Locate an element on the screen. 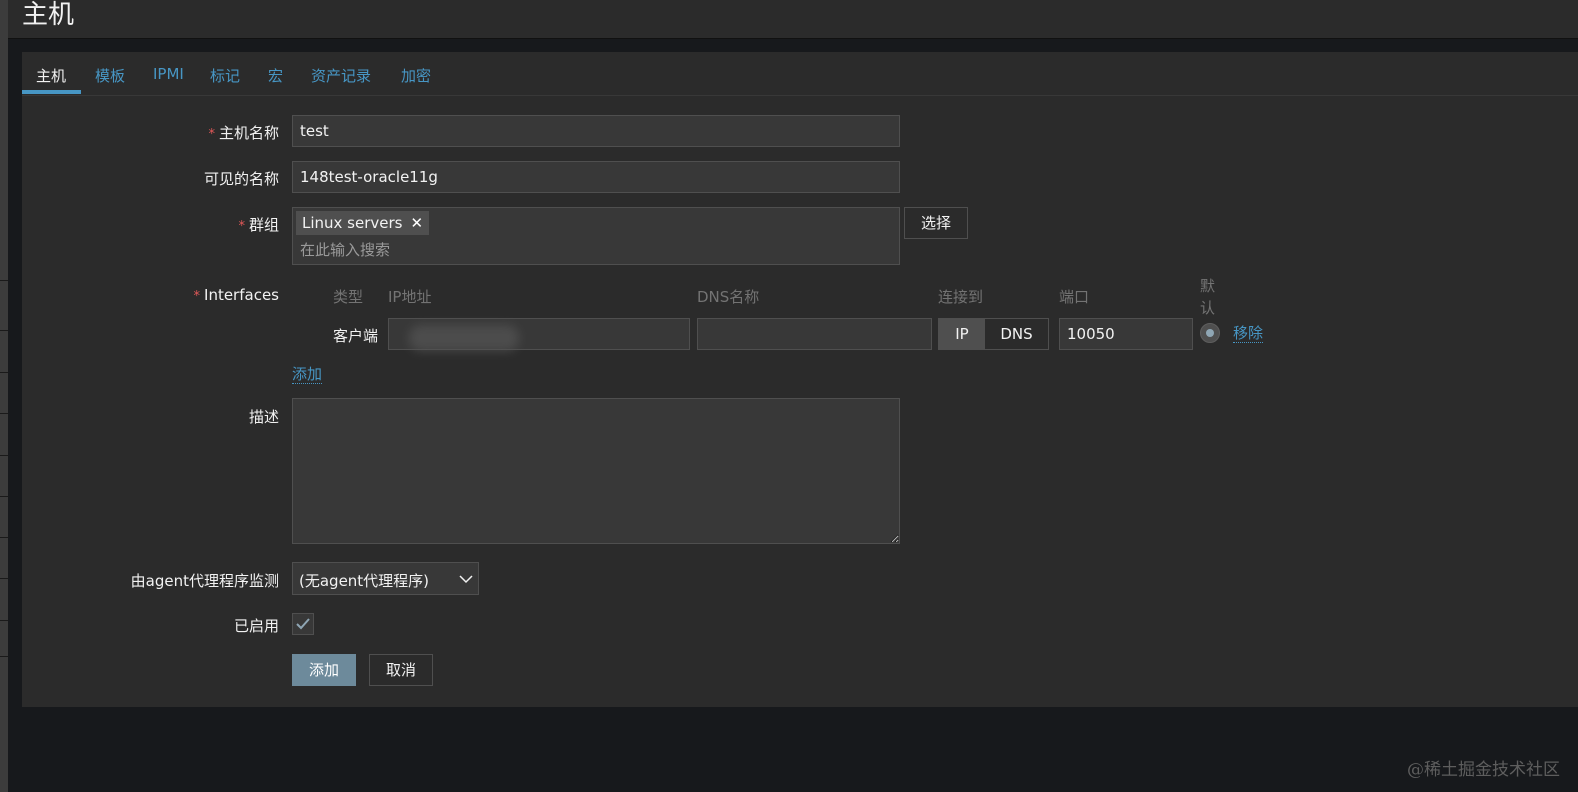 Image resolution: width=1578 pixels, height=792 pixels. proxy-label: 由agent代理程序监测 is located at coordinates (204, 581).